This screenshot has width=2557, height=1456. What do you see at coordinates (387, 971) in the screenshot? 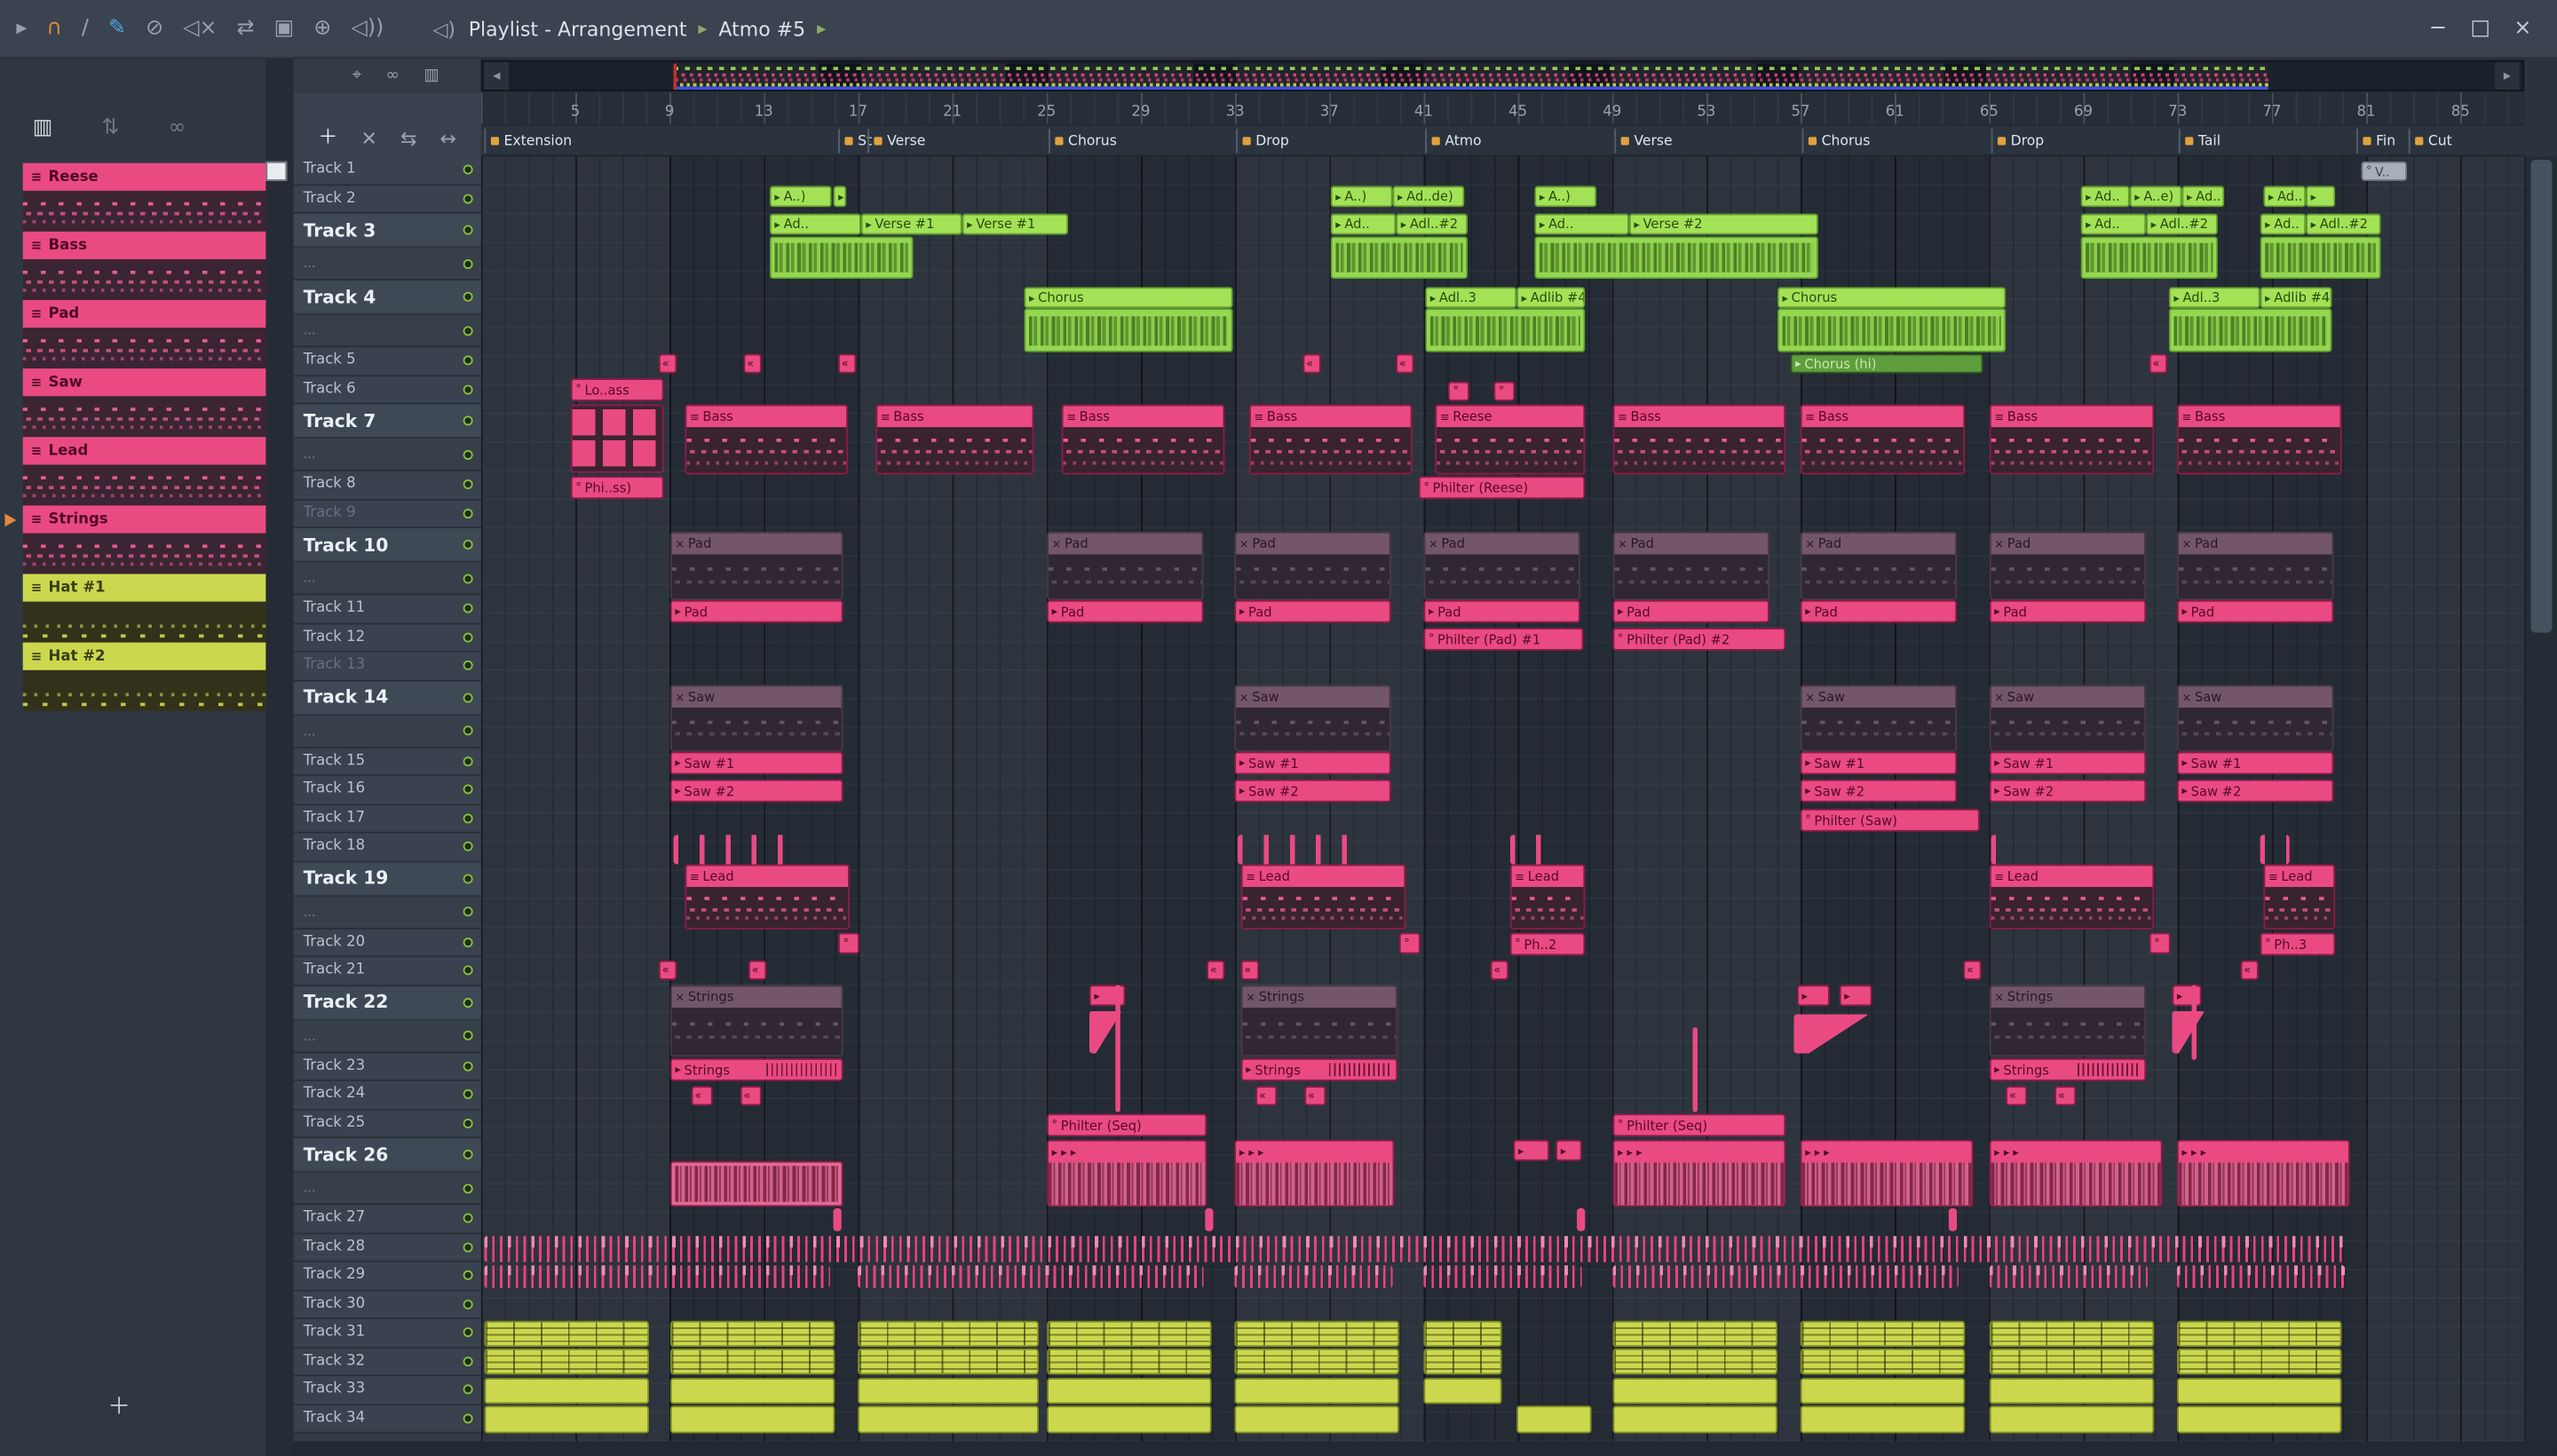
I see `track-header-track-21: Track 21` at bounding box center [387, 971].